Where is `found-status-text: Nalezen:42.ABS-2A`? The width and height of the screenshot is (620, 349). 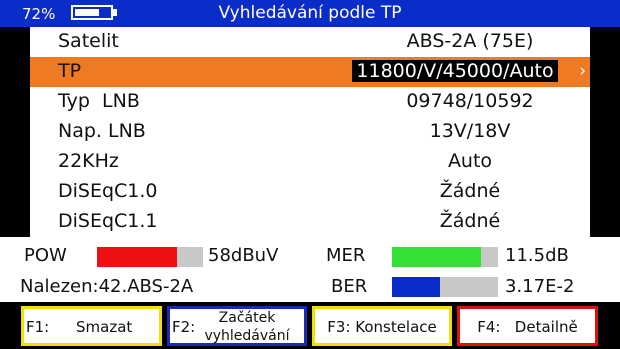
found-status-text: Nalezen:42.ABS-2A is located at coordinates (107, 286).